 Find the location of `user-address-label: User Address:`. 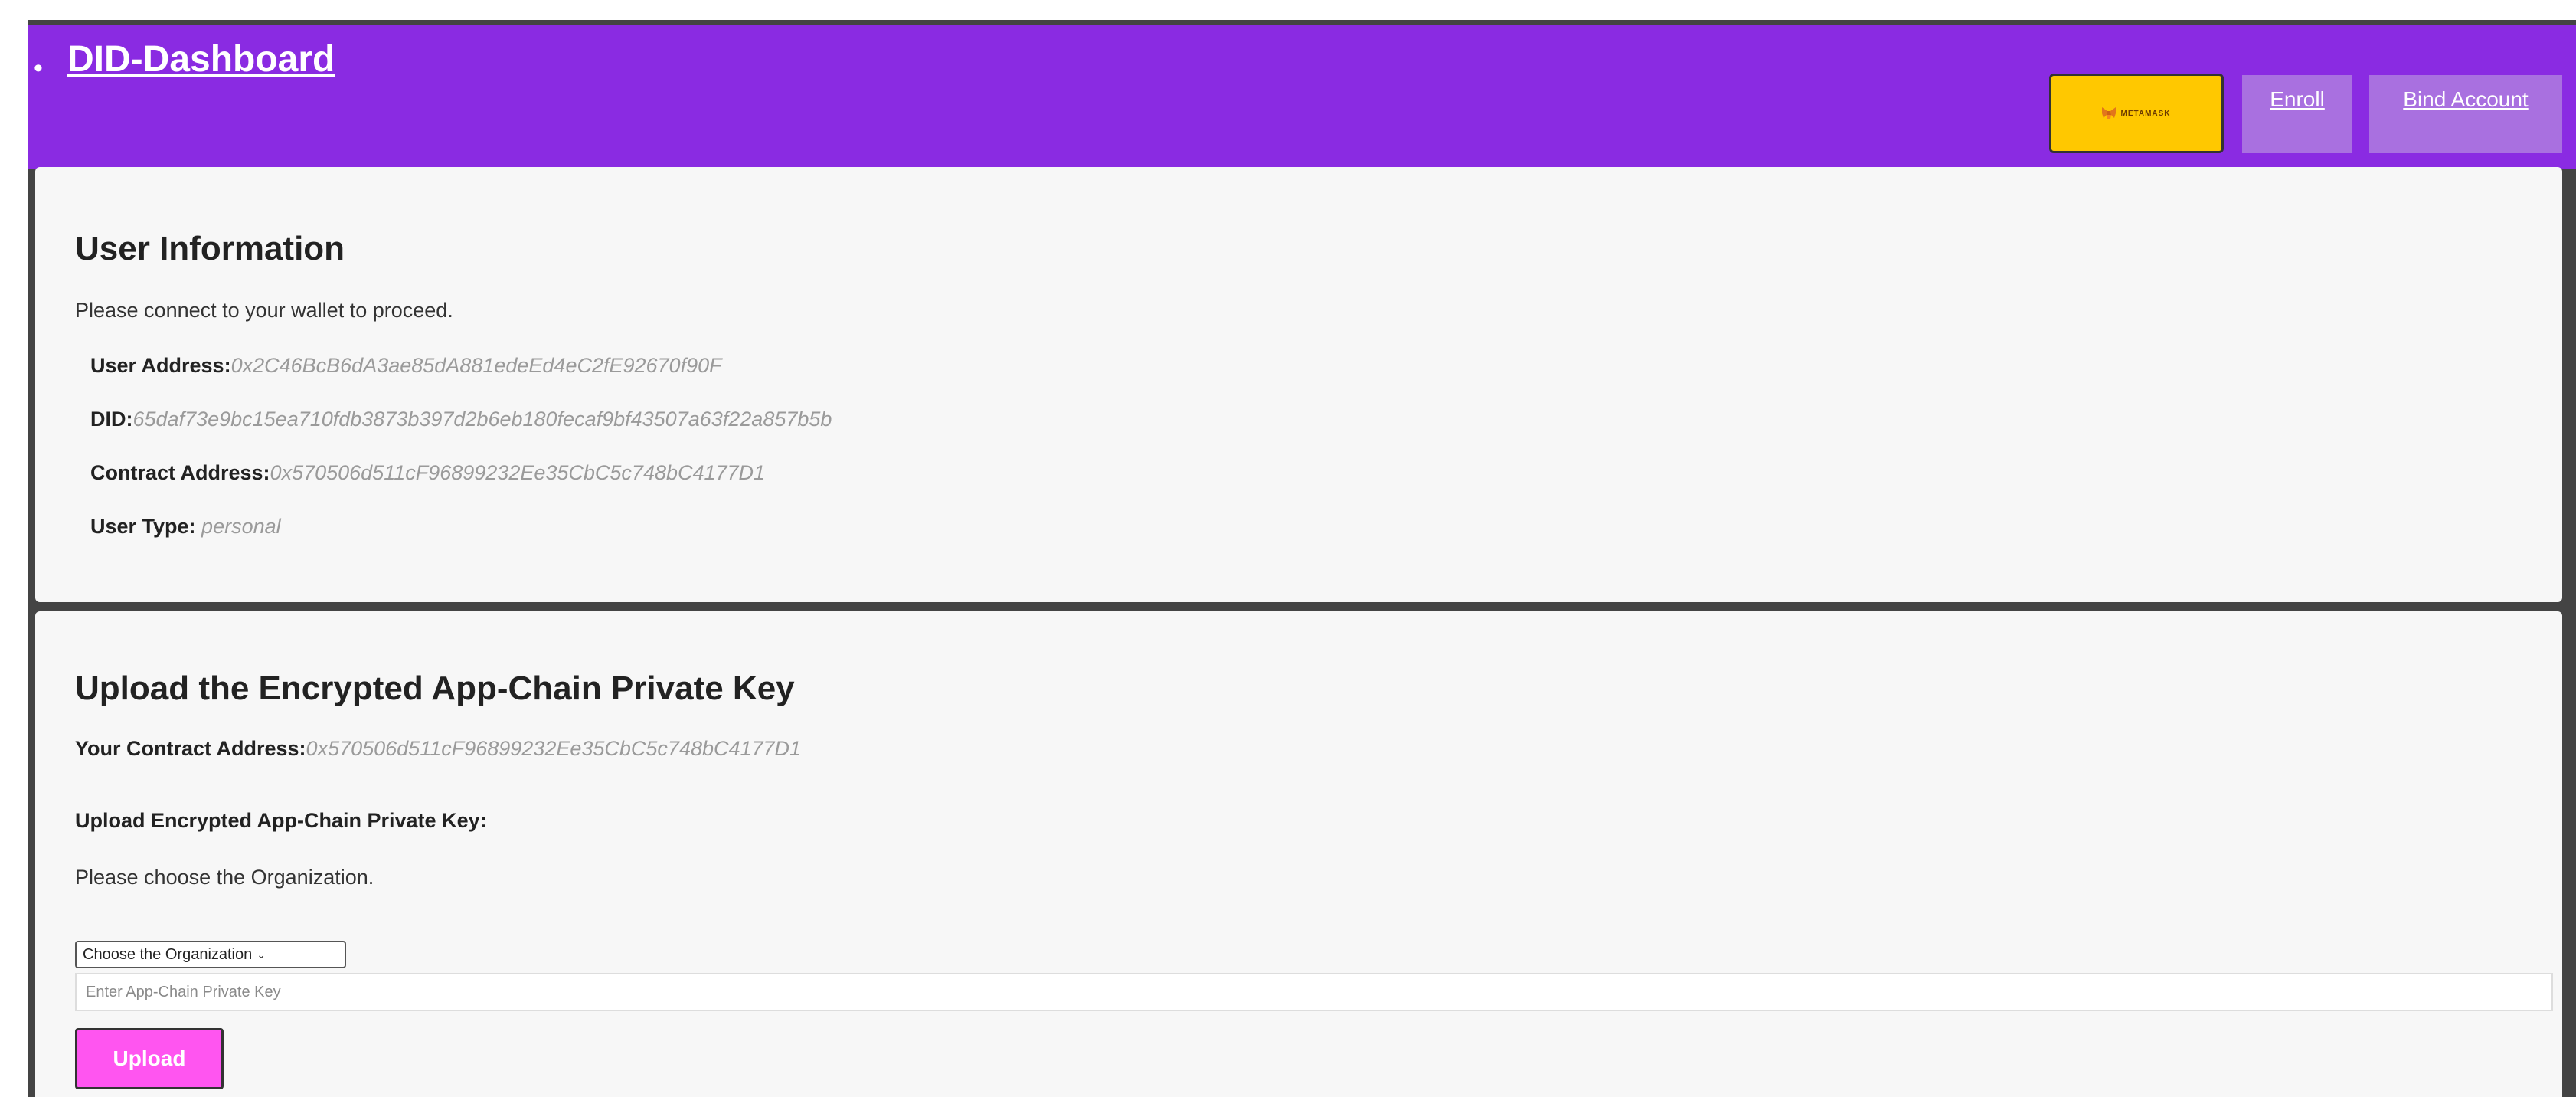

user-address-label: User Address: is located at coordinates (160, 365).